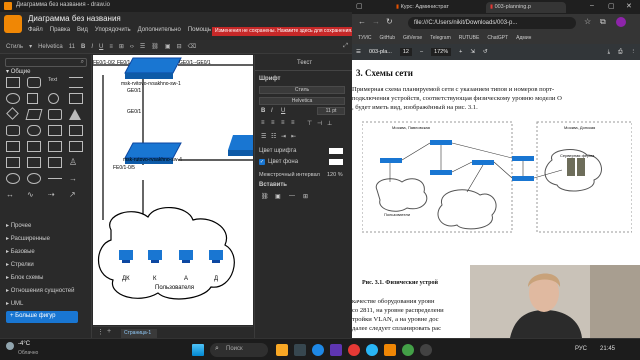  I want to click on list-number-icon: ☷, so click(273, 136).